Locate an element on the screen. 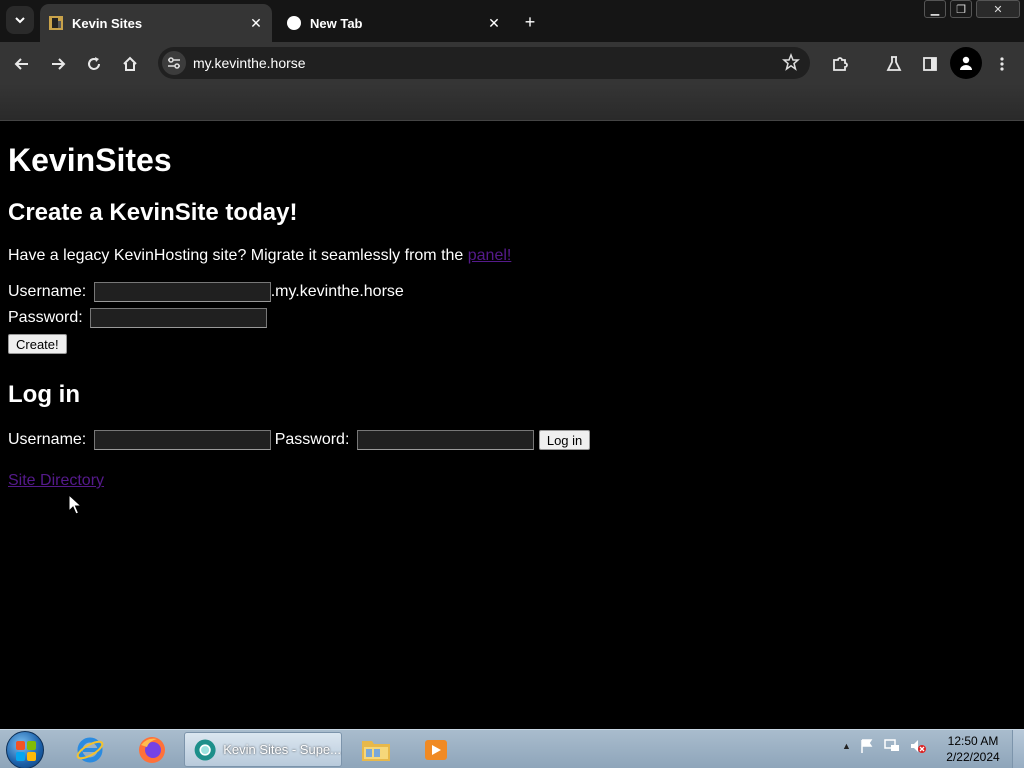 This screenshot has height=768, width=1024. puzzle-icon is located at coordinates (840, 64).